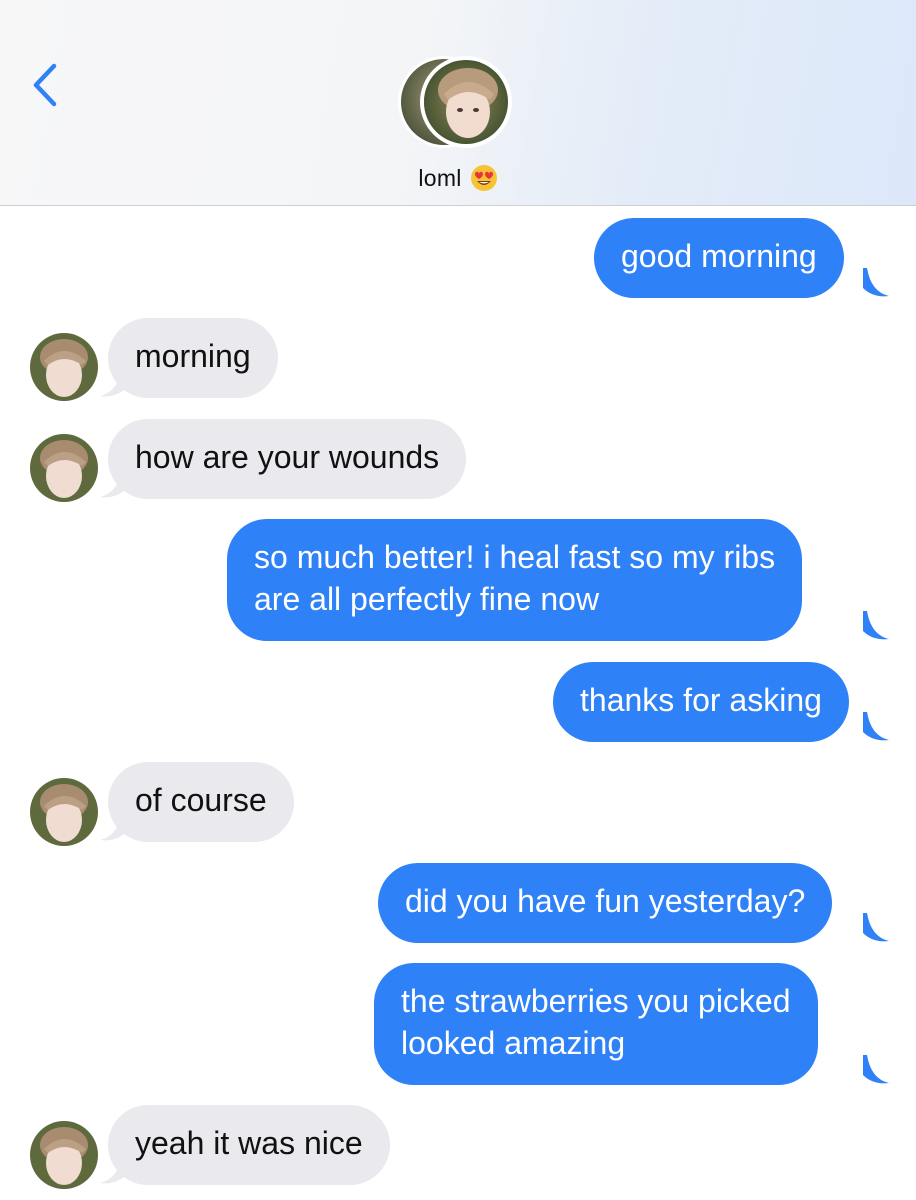 Image resolution: width=916 pixels, height=1200 pixels. Describe the element at coordinates (45, 85) in the screenshot. I see `chevron-left-icon` at that location.